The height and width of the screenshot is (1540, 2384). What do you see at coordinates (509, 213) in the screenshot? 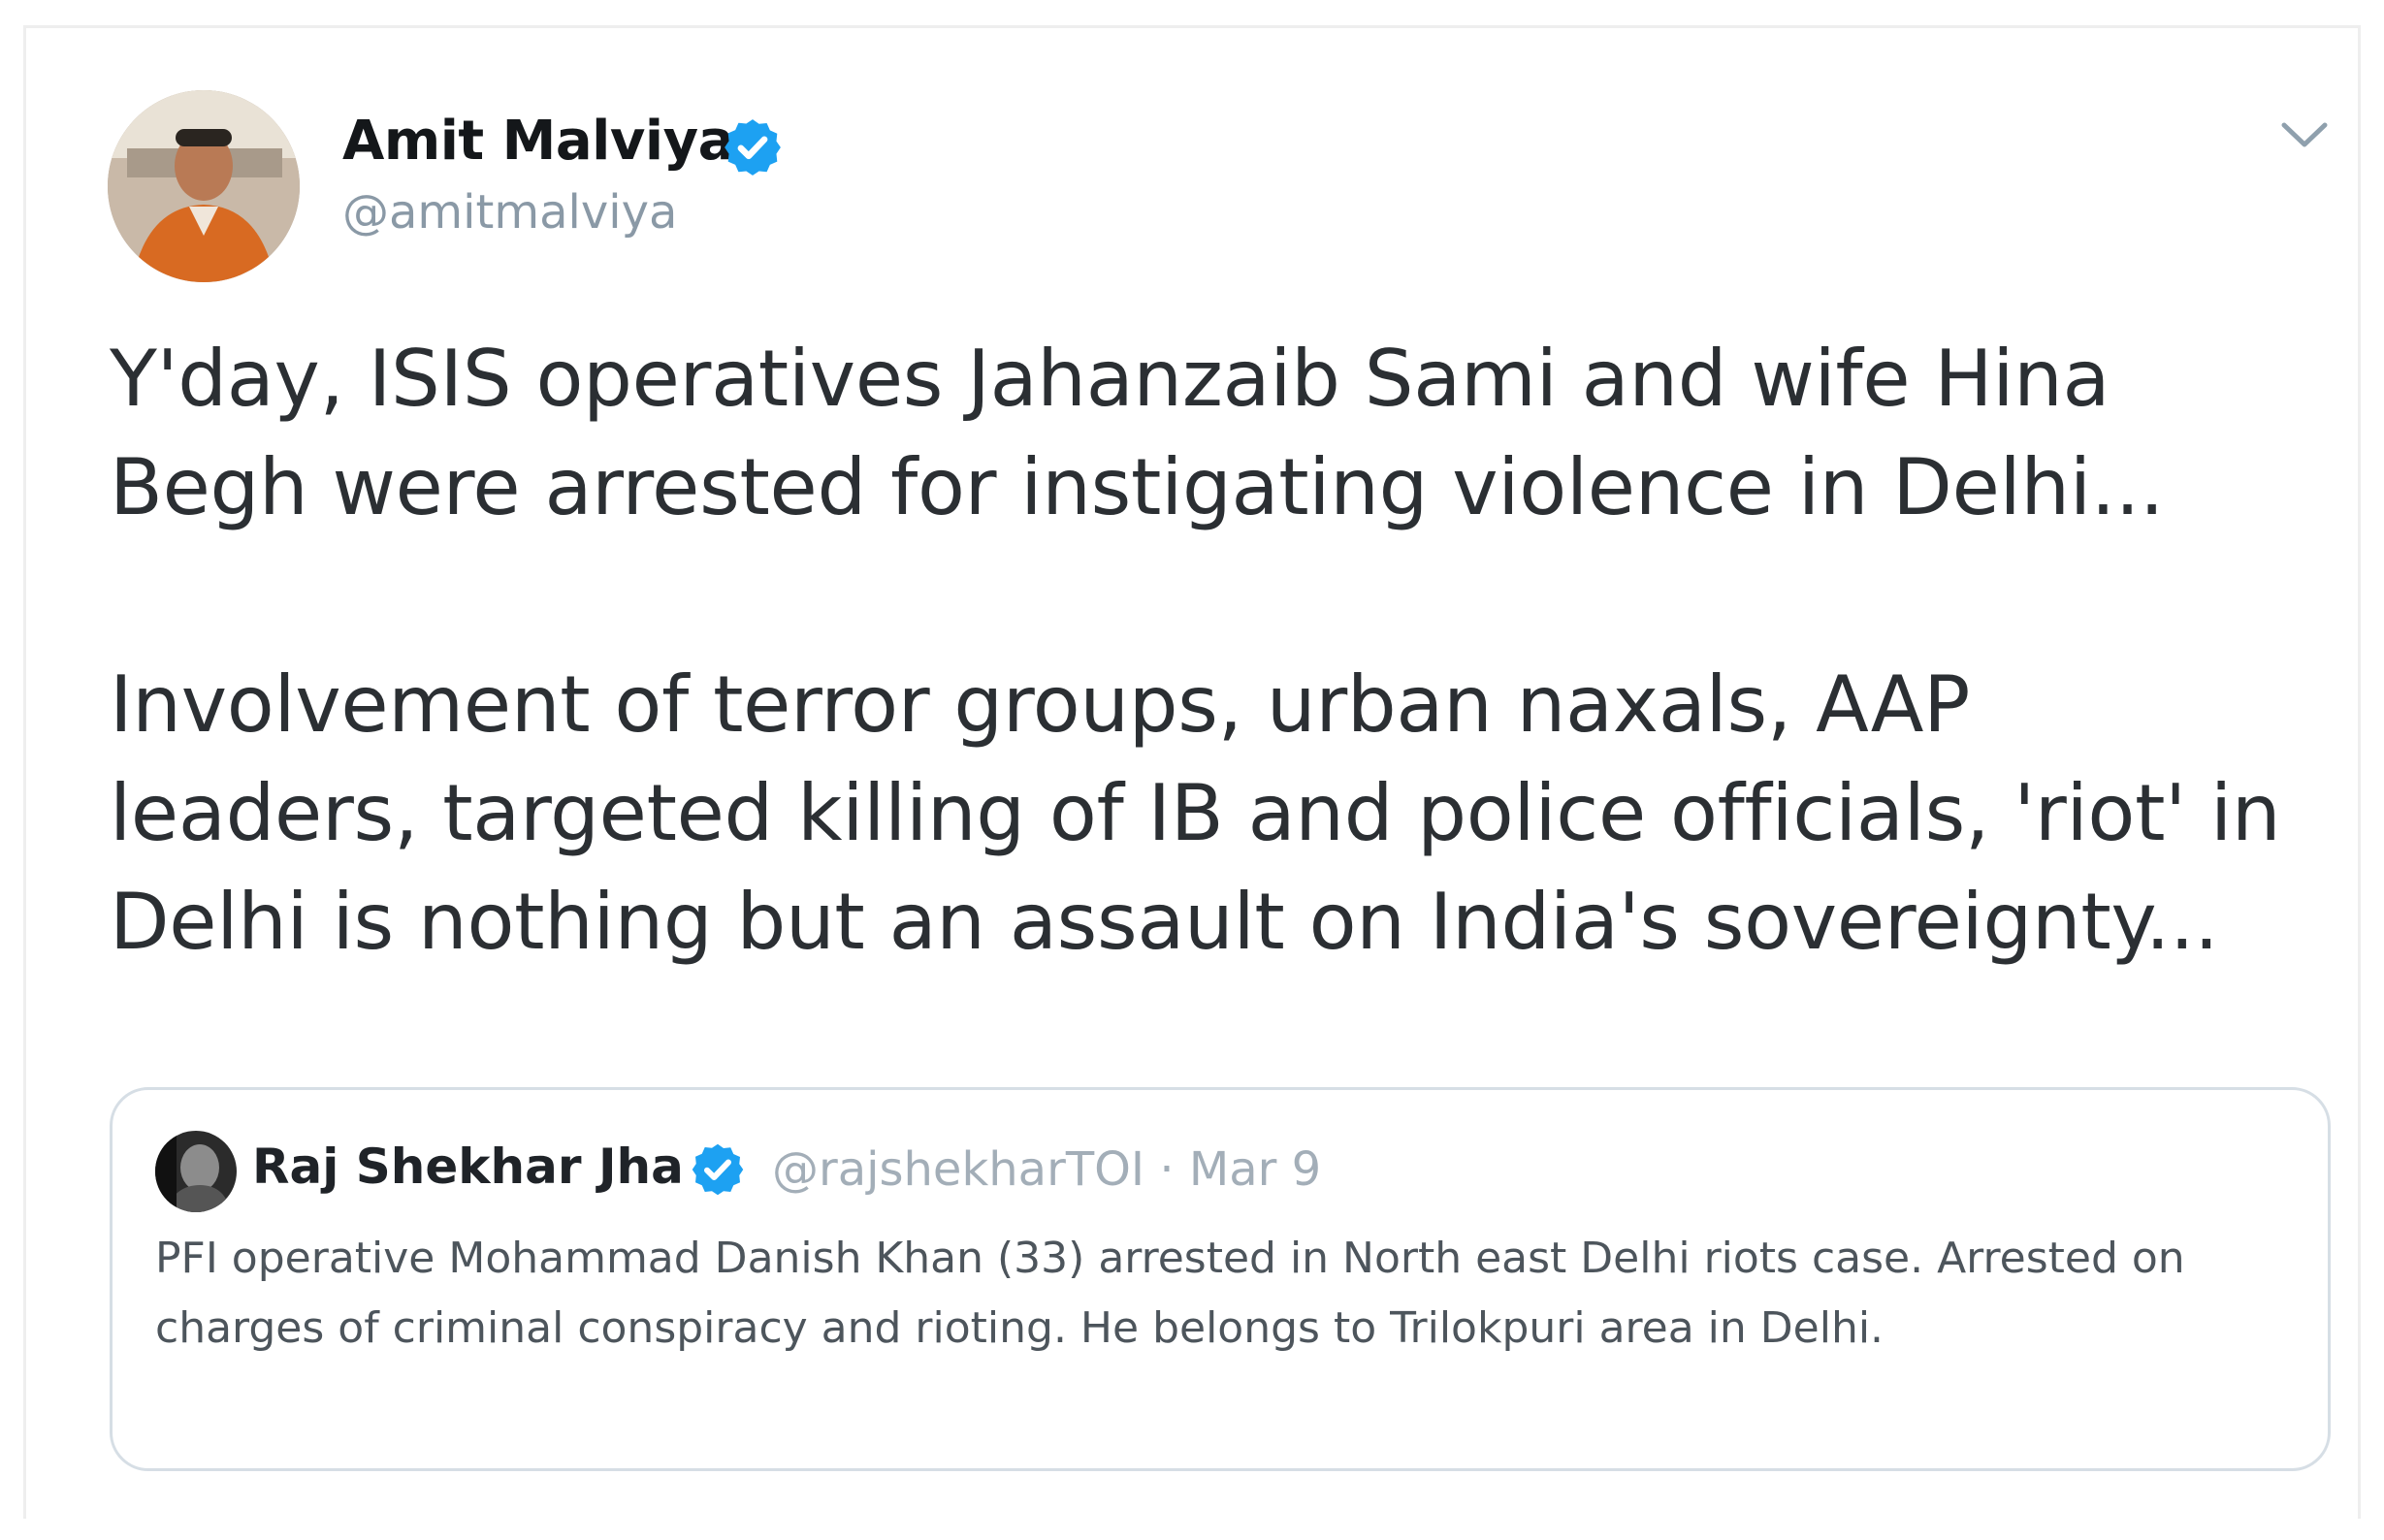
I see `author-handle: @amitmalviya` at bounding box center [509, 213].